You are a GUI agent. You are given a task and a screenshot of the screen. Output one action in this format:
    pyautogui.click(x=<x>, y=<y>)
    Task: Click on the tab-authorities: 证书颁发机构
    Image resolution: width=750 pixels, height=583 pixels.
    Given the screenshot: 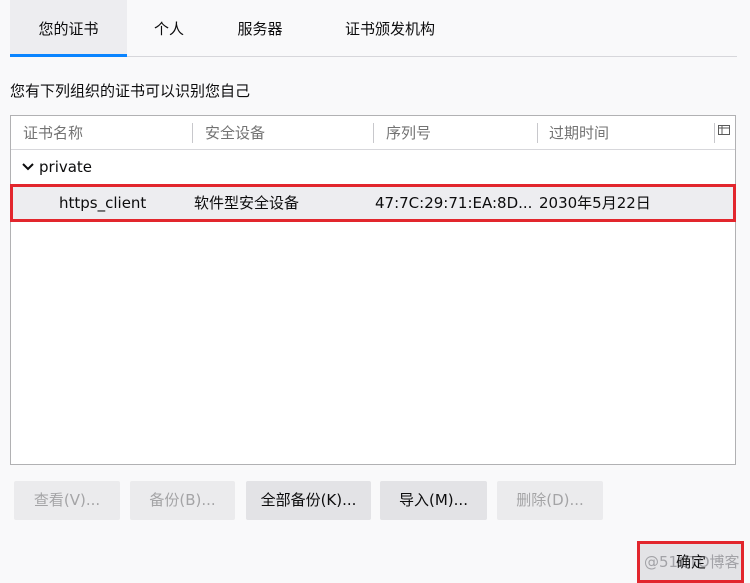 What is the action you would take?
    pyautogui.click(x=390, y=28)
    